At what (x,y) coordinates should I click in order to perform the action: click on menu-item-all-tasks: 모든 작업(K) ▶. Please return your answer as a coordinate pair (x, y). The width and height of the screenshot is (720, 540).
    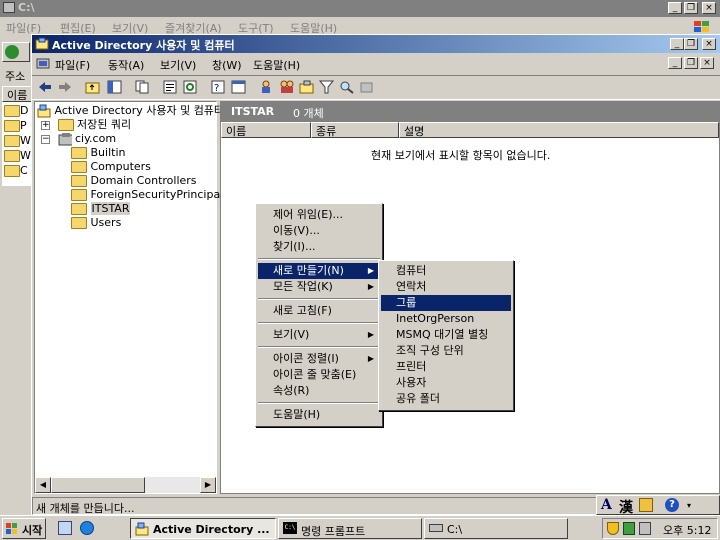
    Looking at the image, I should click on (319, 287).